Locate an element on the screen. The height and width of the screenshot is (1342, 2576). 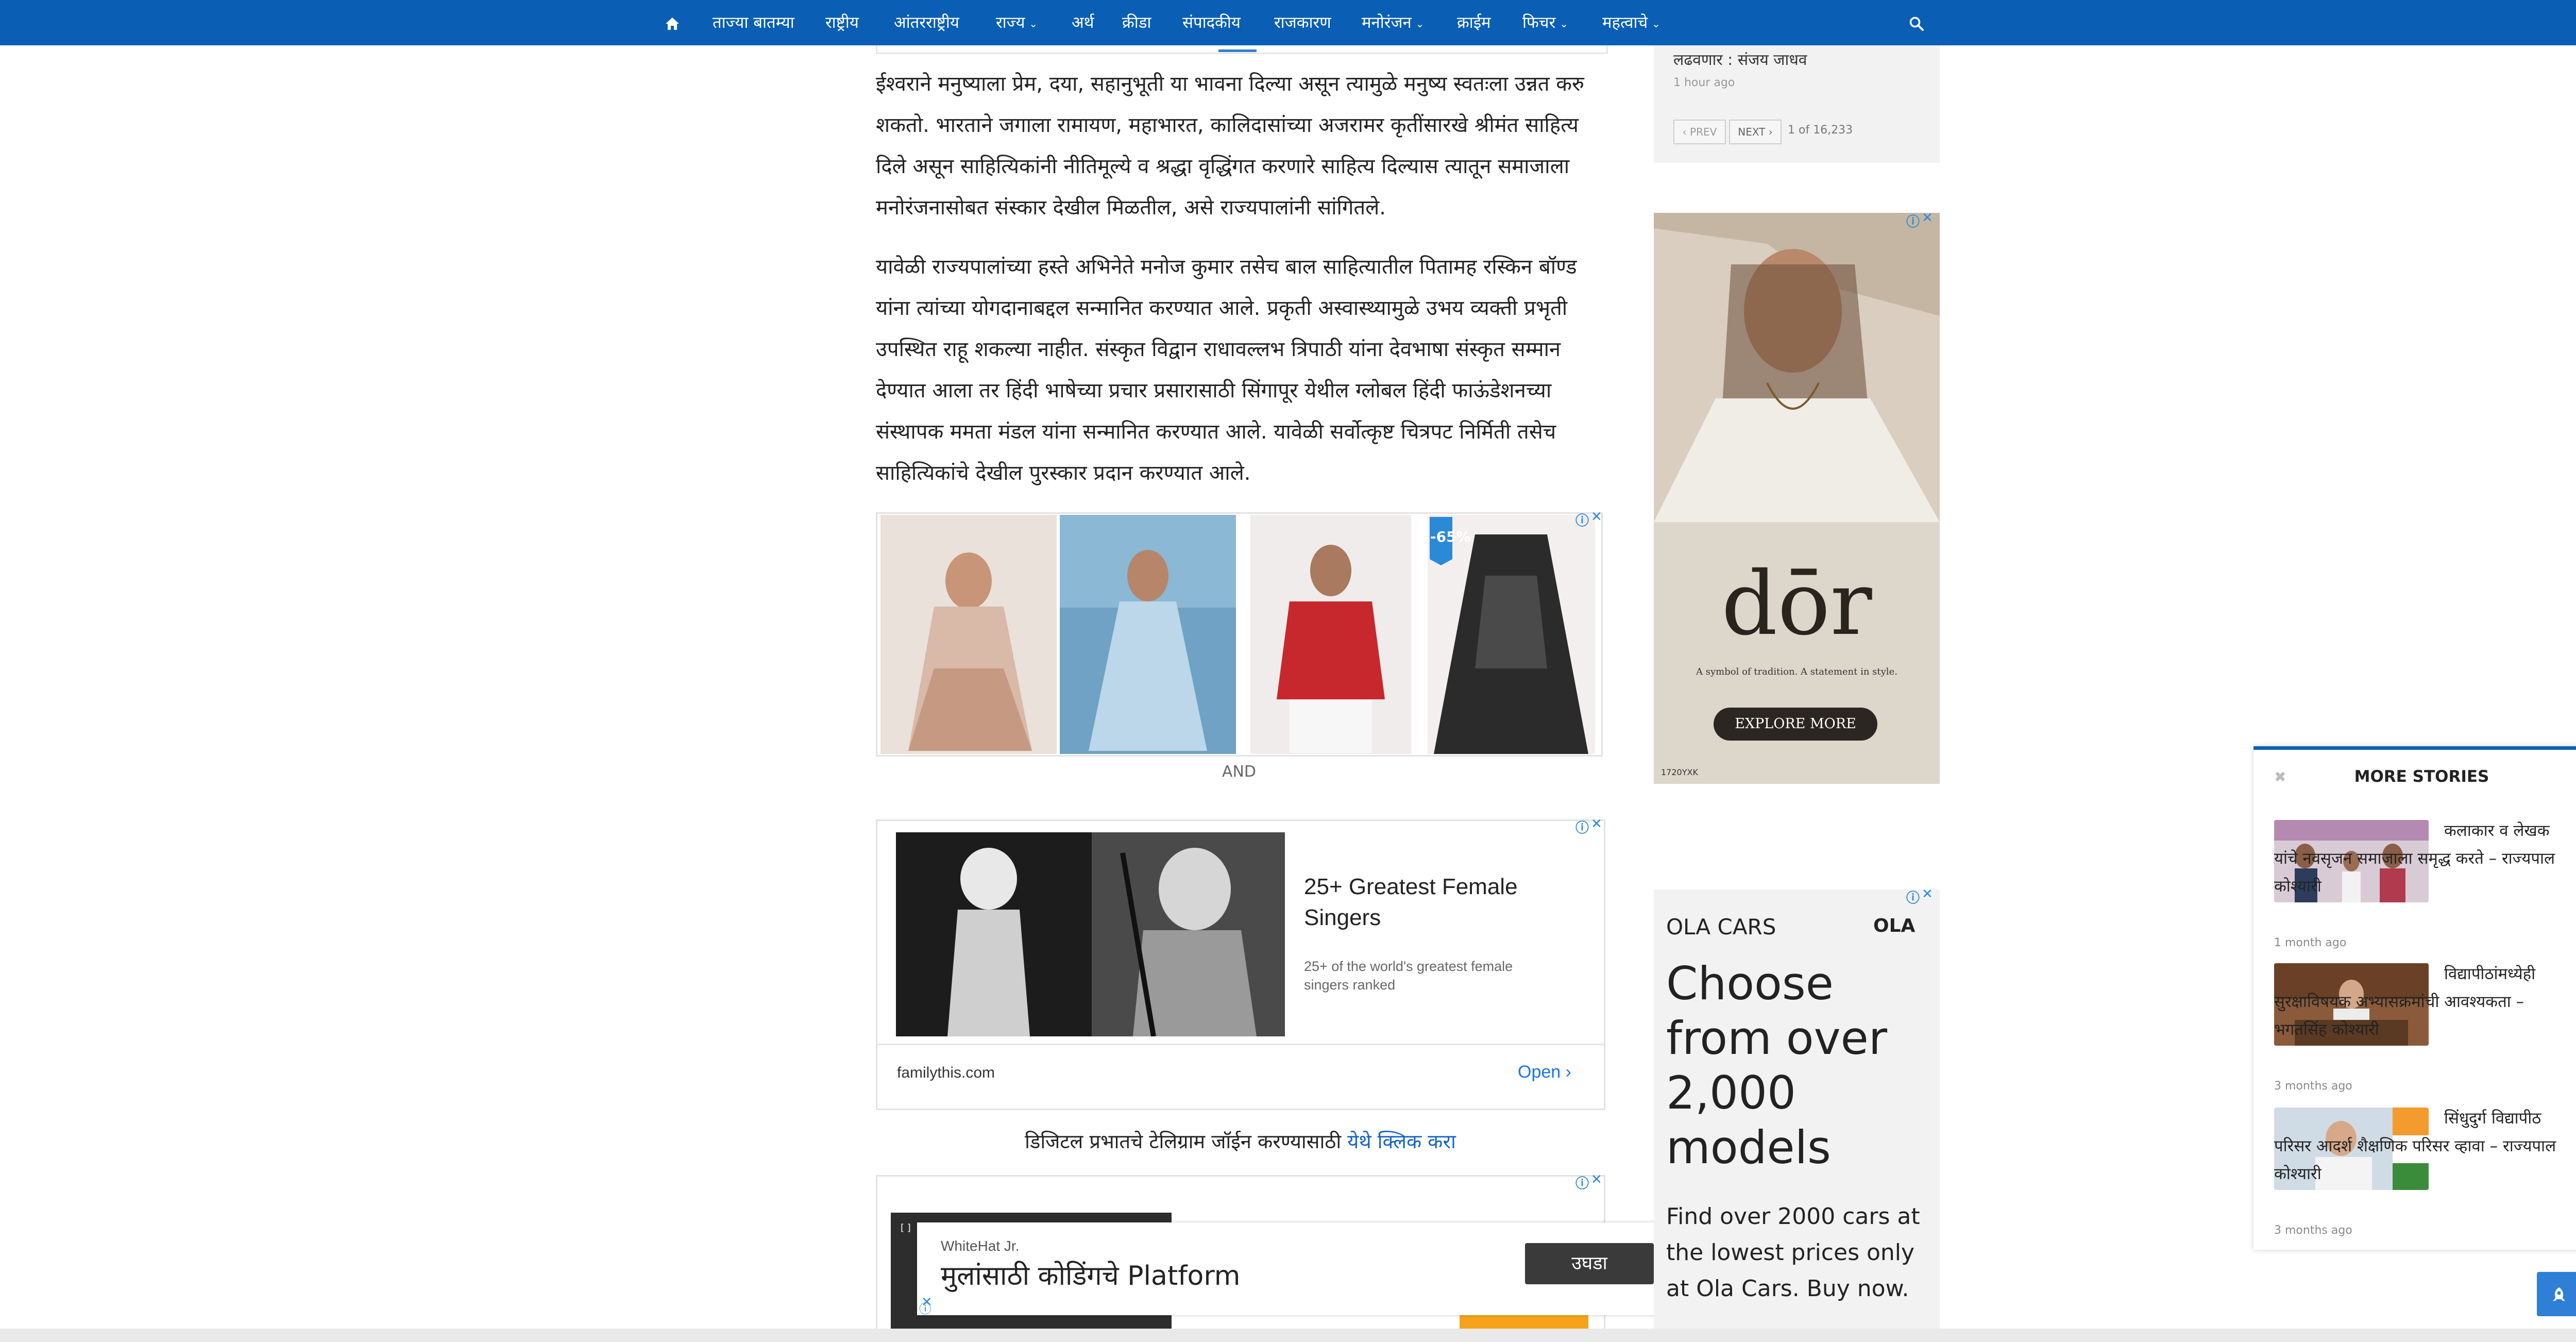
discount-badge: -65% is located at coordinates (1451, 536).